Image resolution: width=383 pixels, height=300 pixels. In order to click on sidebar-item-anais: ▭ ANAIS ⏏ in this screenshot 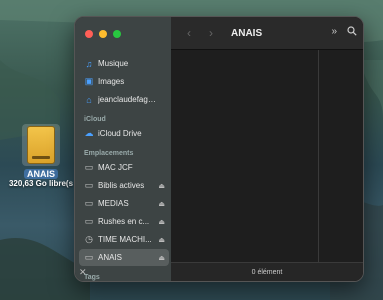, I will do `click(124, 257)`.